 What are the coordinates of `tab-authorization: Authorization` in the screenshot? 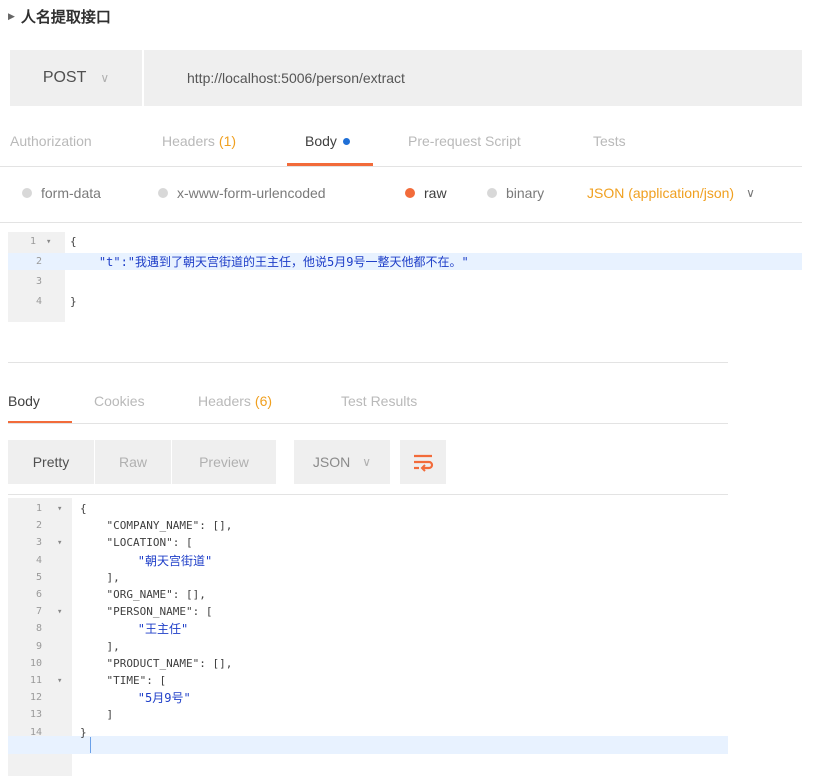 It's located at (51, 141).